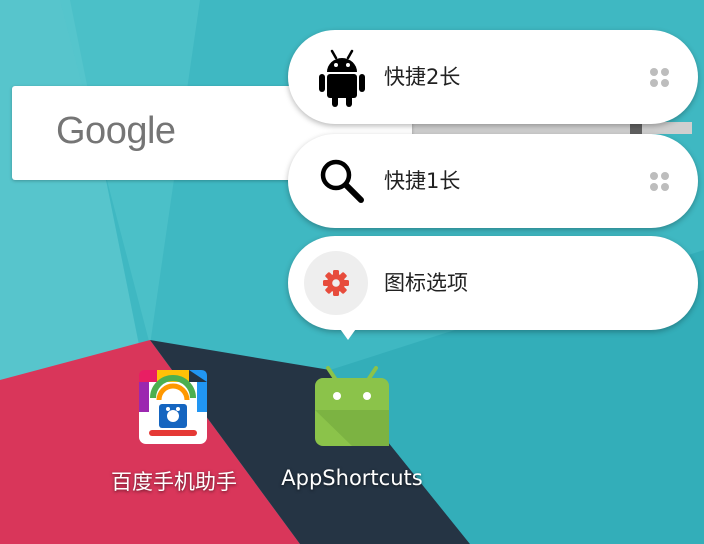 This screenshot has height=544, width=704. What do you see at coordinates (493, 283) in the screenshot?
I see `app-info-item: 图标选项` at bounding box center [493, 283].